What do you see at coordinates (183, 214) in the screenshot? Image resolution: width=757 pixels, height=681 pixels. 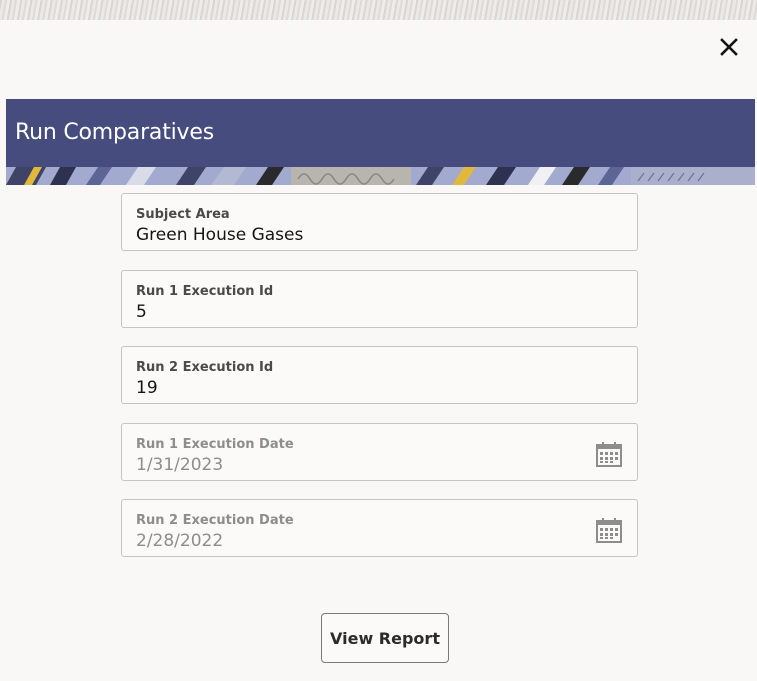 I see `subject-area-label: Subject Area` at bounding box center [183, 214].